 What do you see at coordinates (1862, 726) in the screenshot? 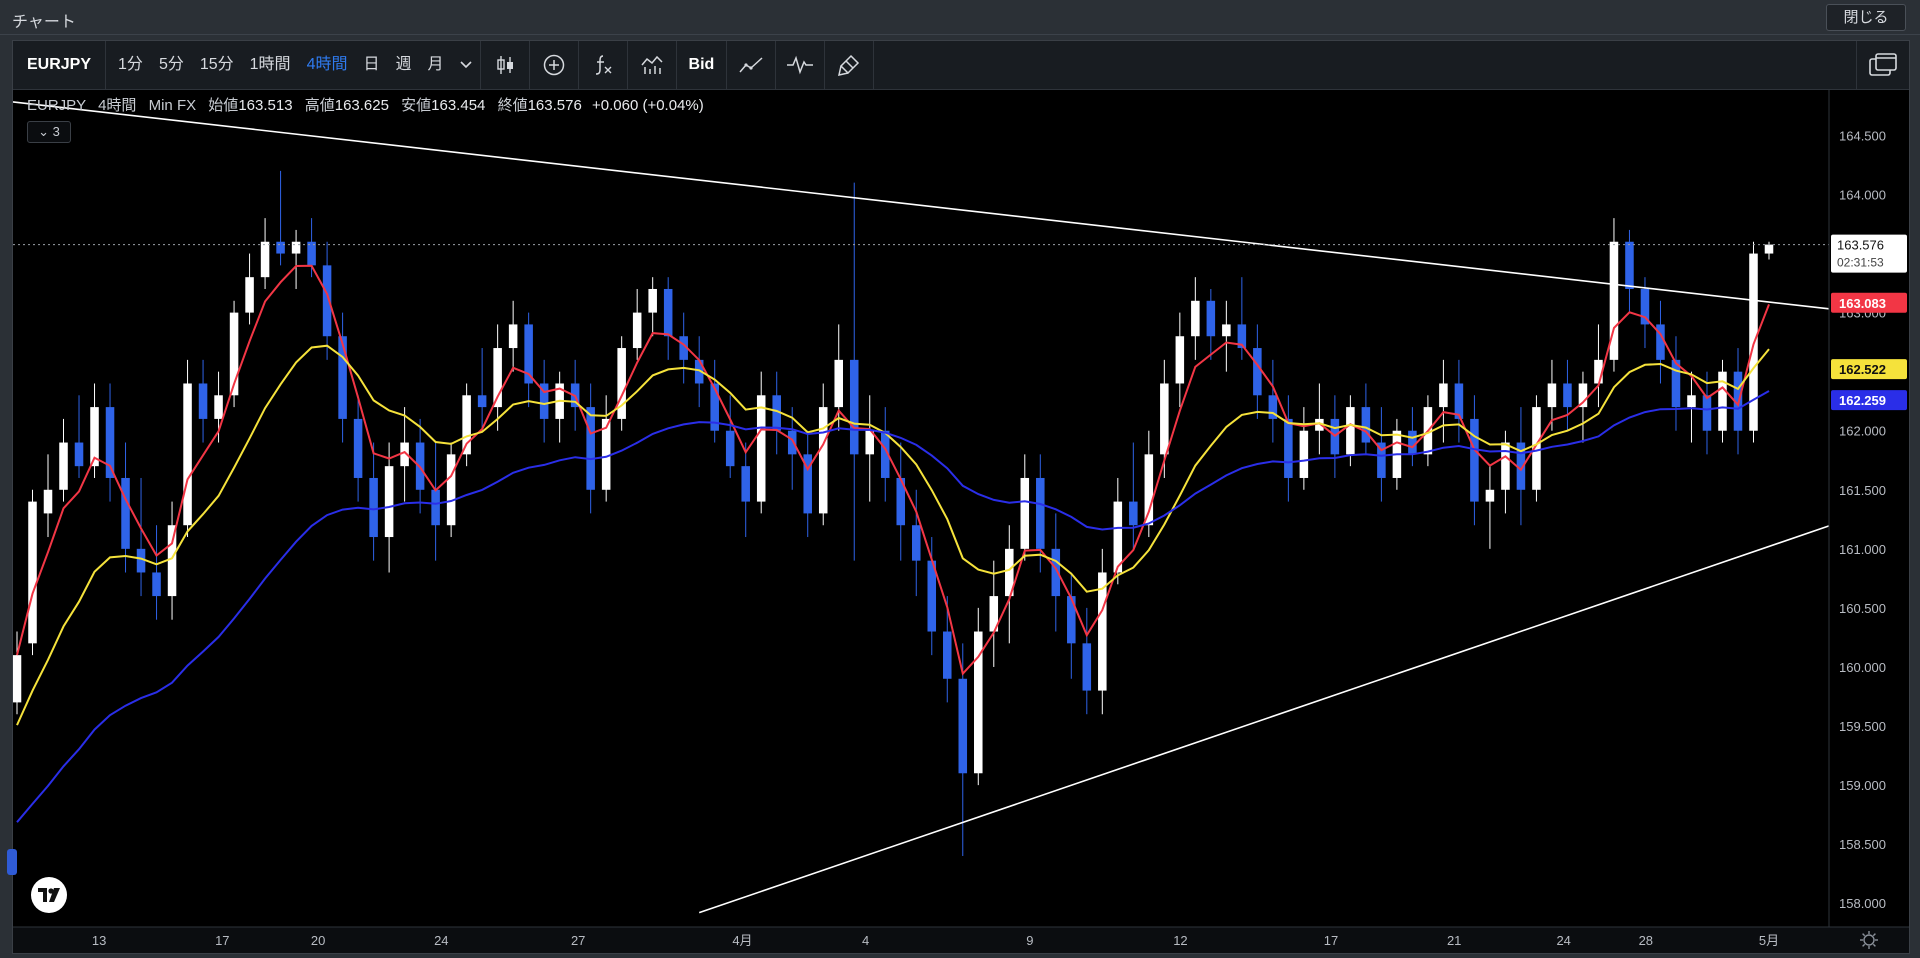
I see `price-tick-label: 159.500` at bounding box center [1862, 726].